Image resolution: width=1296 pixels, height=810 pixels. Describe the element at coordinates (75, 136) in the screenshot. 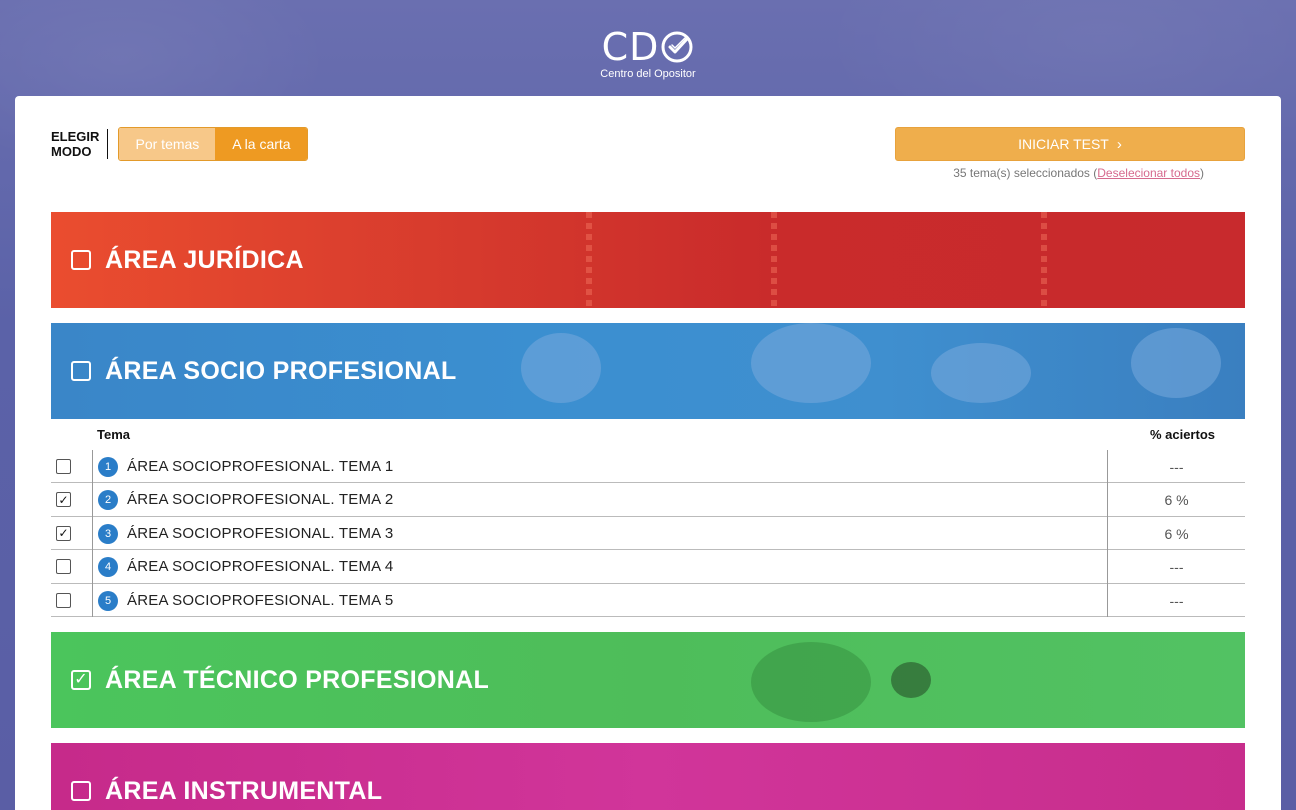

I see `mode-label-line1: ELEGIR` at that location.